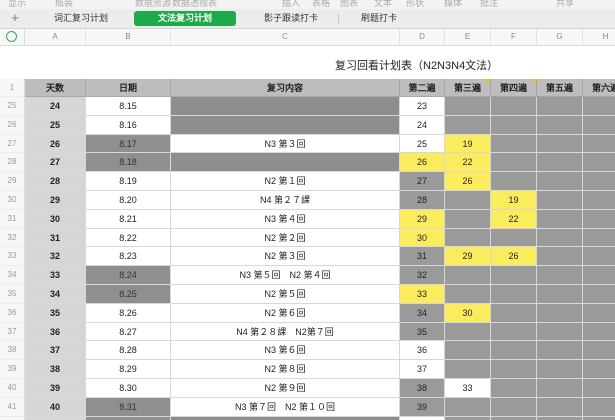 Image resolution: width=615 pixels, height=420 pixels. Describe the element at coordinates (514, 200) in the screenshot. I see `round-4-cell: 19` at that location.